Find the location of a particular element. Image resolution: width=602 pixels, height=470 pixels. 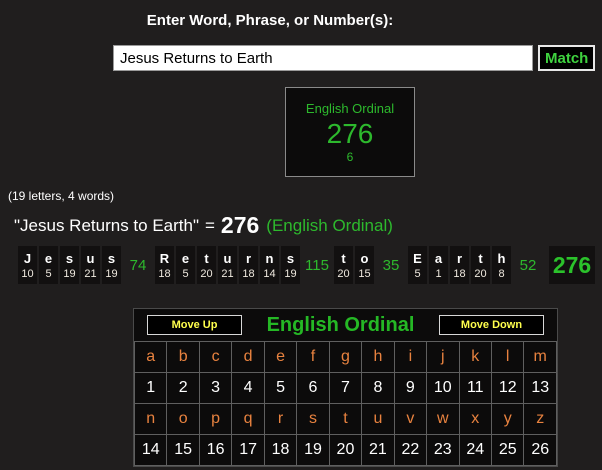

move-up-button: Move Up is located at coordinates (194, 325).